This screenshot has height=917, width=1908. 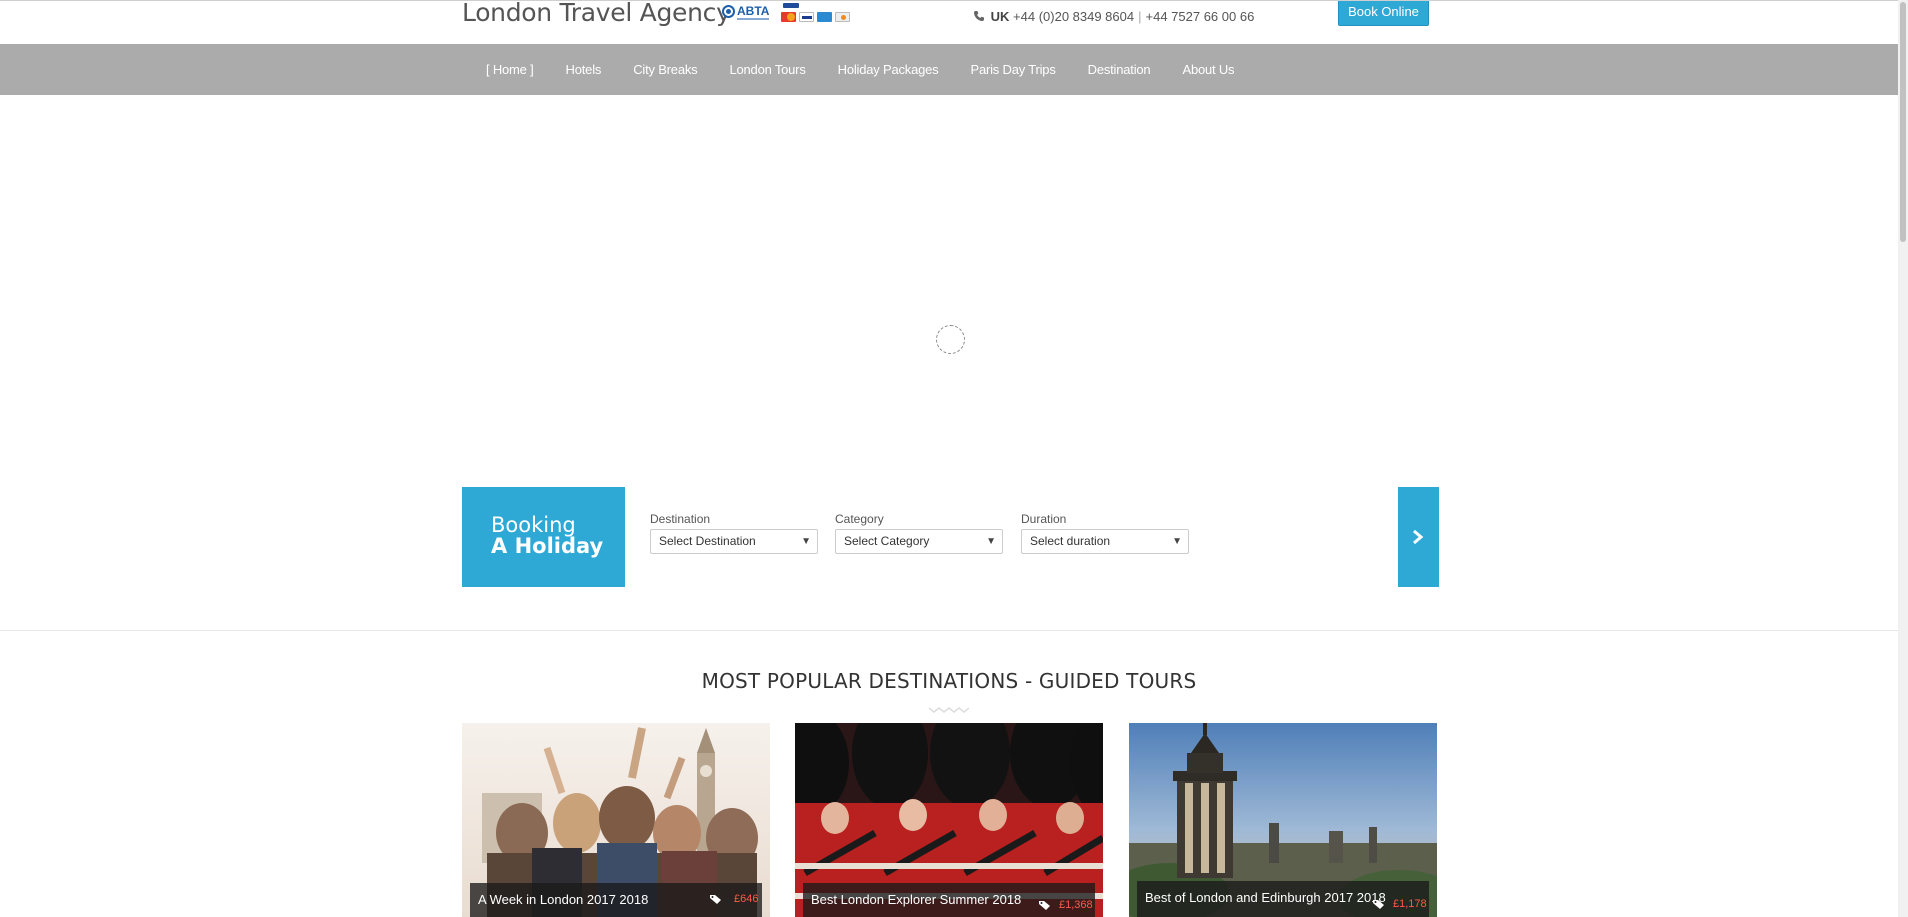 I want to click on contact-phones: UK +44 (0)20 8349 8604 | +44 7527 66 00 66, so click(x=1113, y=16).